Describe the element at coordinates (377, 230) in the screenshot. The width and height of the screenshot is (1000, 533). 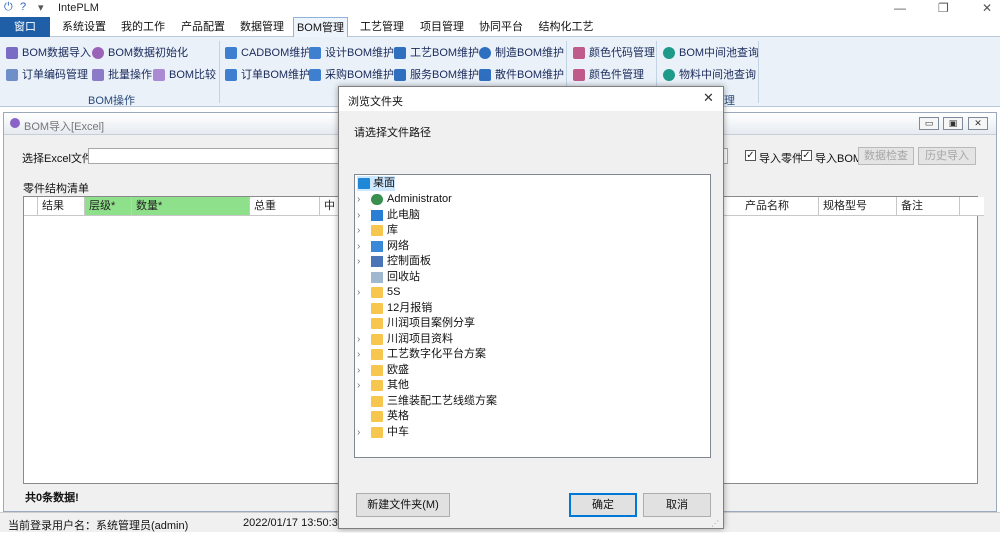
I see `library-icon` at that location.